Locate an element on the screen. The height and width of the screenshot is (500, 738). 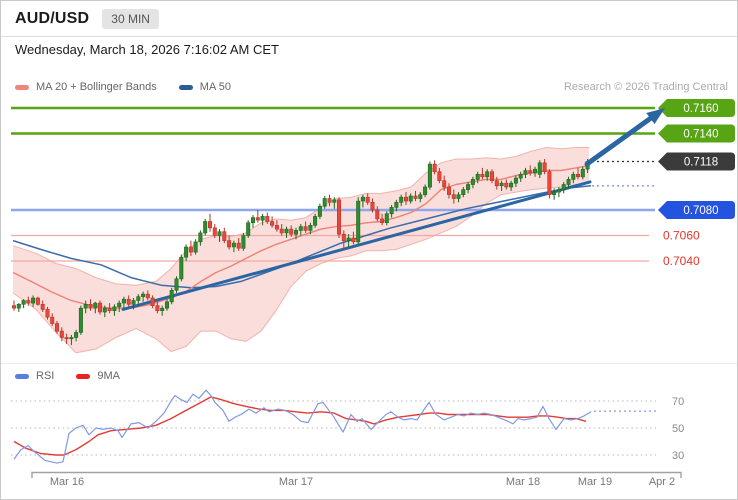
svg-text: Mar 18 is located at coordinates (523, 482).